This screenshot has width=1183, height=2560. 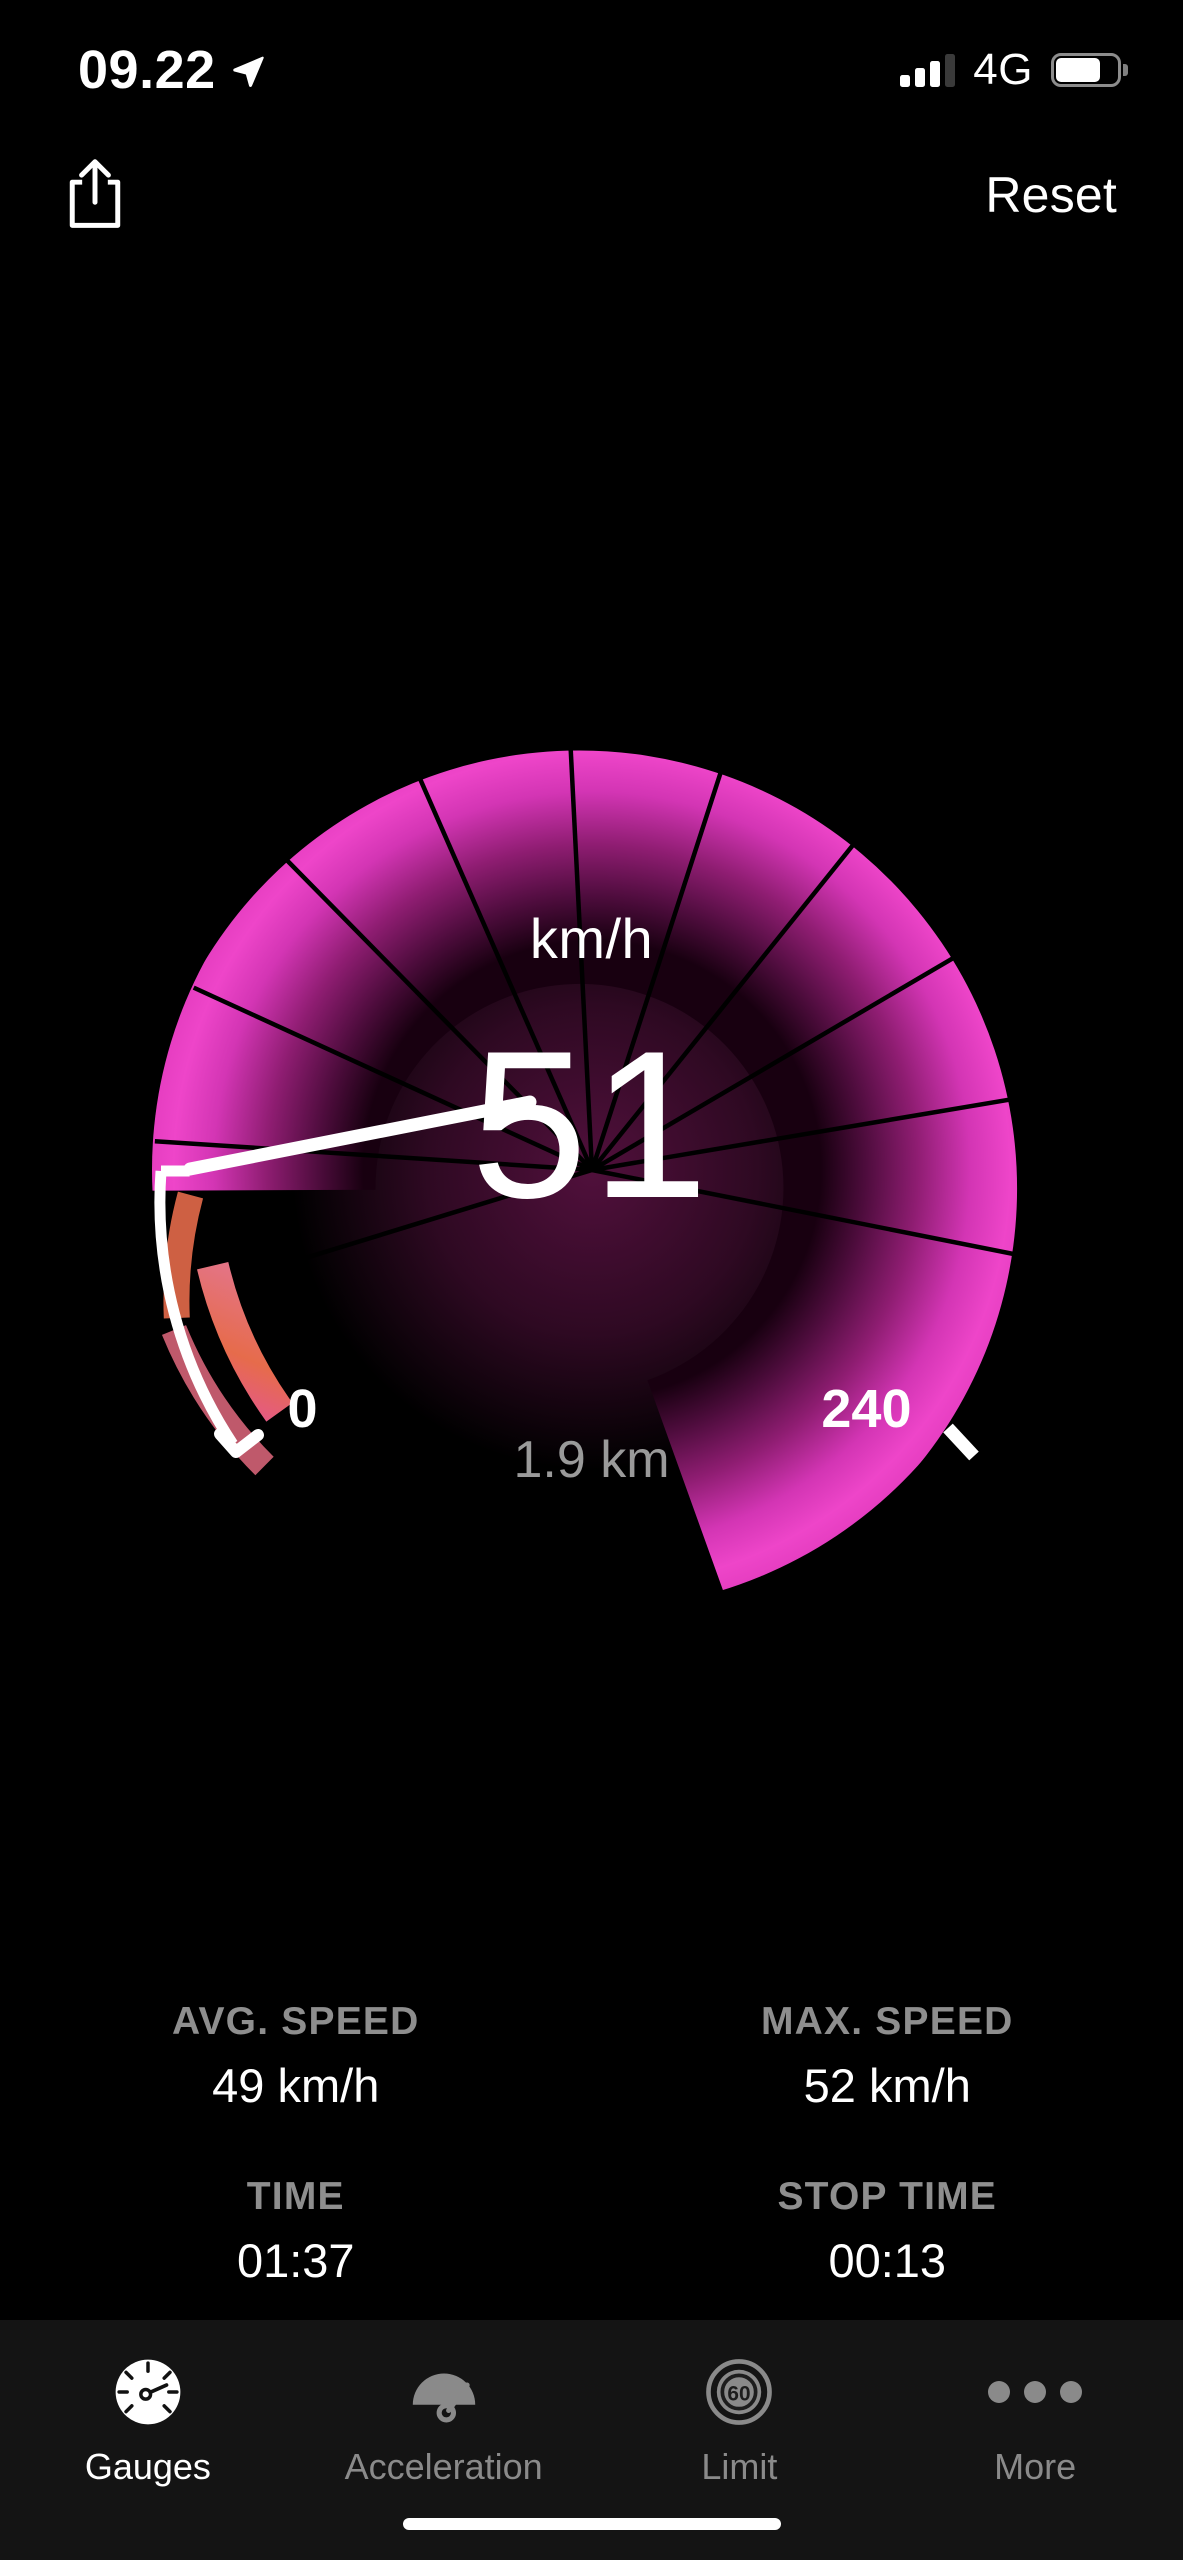 I want to click on status-bar-right: 4G, so click(x=1014, y=70).